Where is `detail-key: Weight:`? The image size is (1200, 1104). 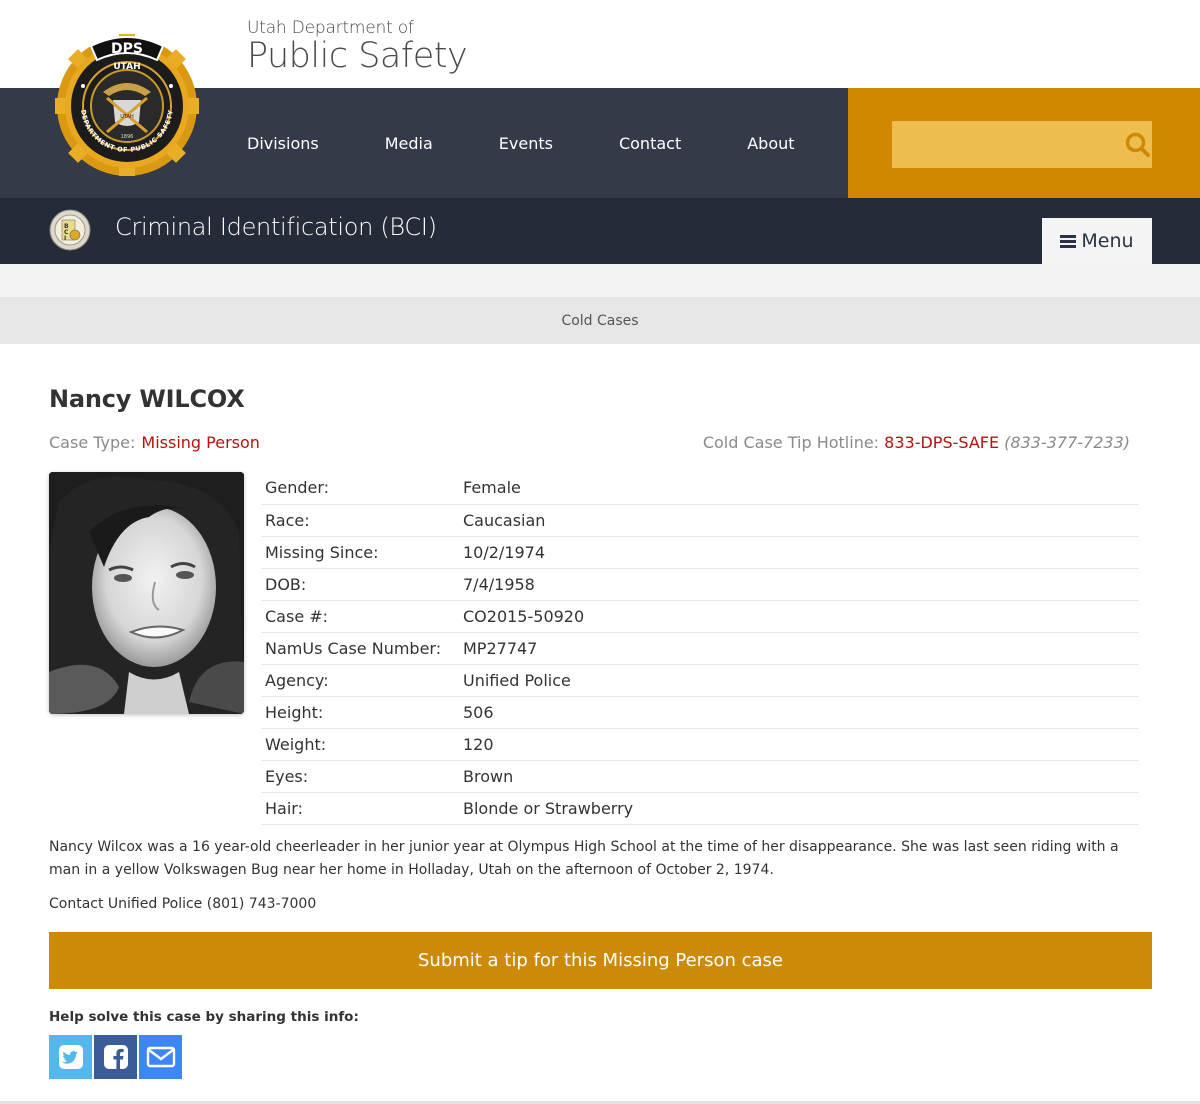
detail-key: Weight: is located at coordinates (360, 744).